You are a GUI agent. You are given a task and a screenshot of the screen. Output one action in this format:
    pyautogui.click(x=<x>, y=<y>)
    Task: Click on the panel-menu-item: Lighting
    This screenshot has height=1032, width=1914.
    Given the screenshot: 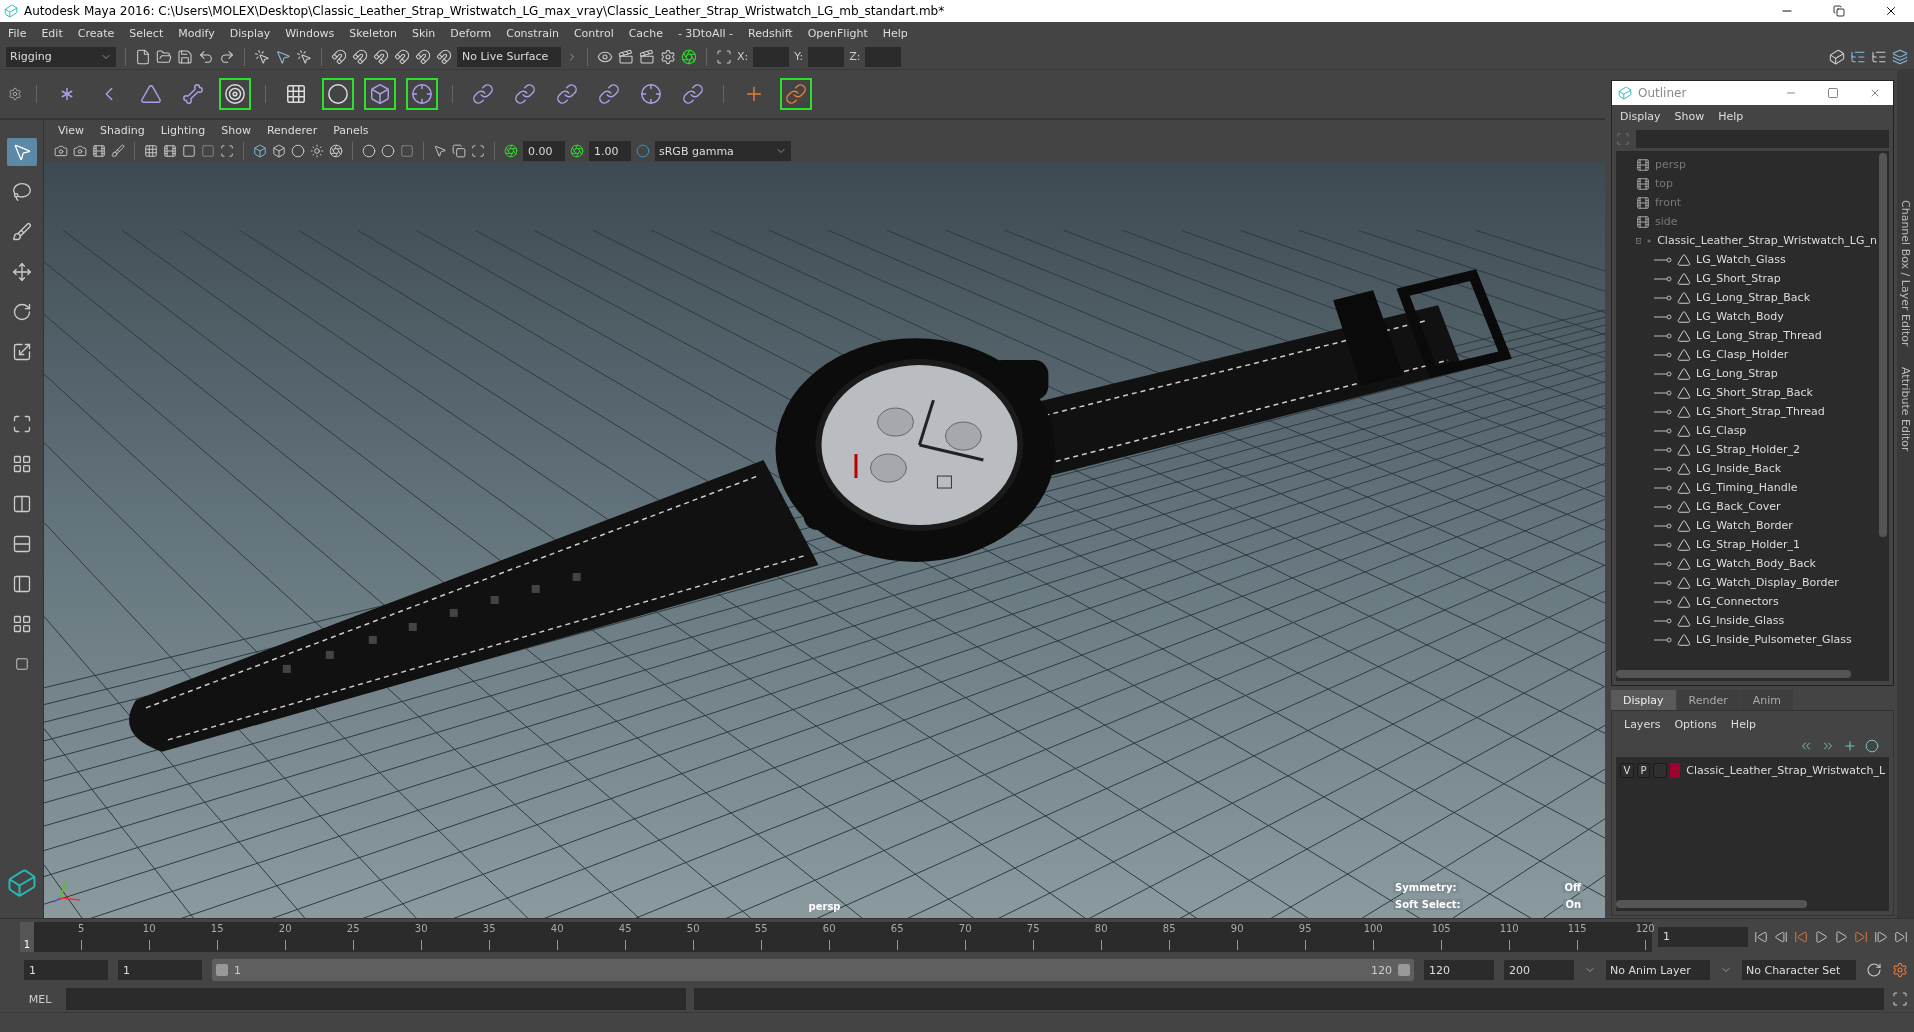 What is the action you would take?
    pyautogui.click(x=183, y=130)
    